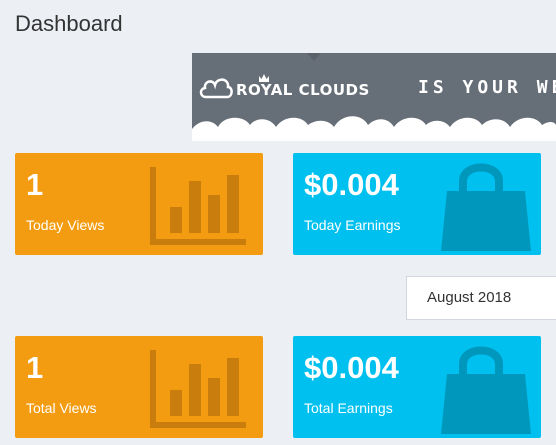  What do you see at coordinates (352, 225) in the screenshot?
I see `today-earnings-label: Today Earnings` at bounding box center [352, 225].